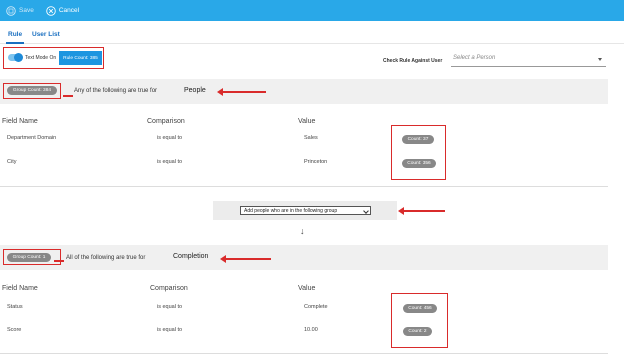 This screenshot has width=624, height=361. What do you see at coordinates (311, 138) in the screenshot?
I see `row-value: Sales` at bounding box center [311, 138].